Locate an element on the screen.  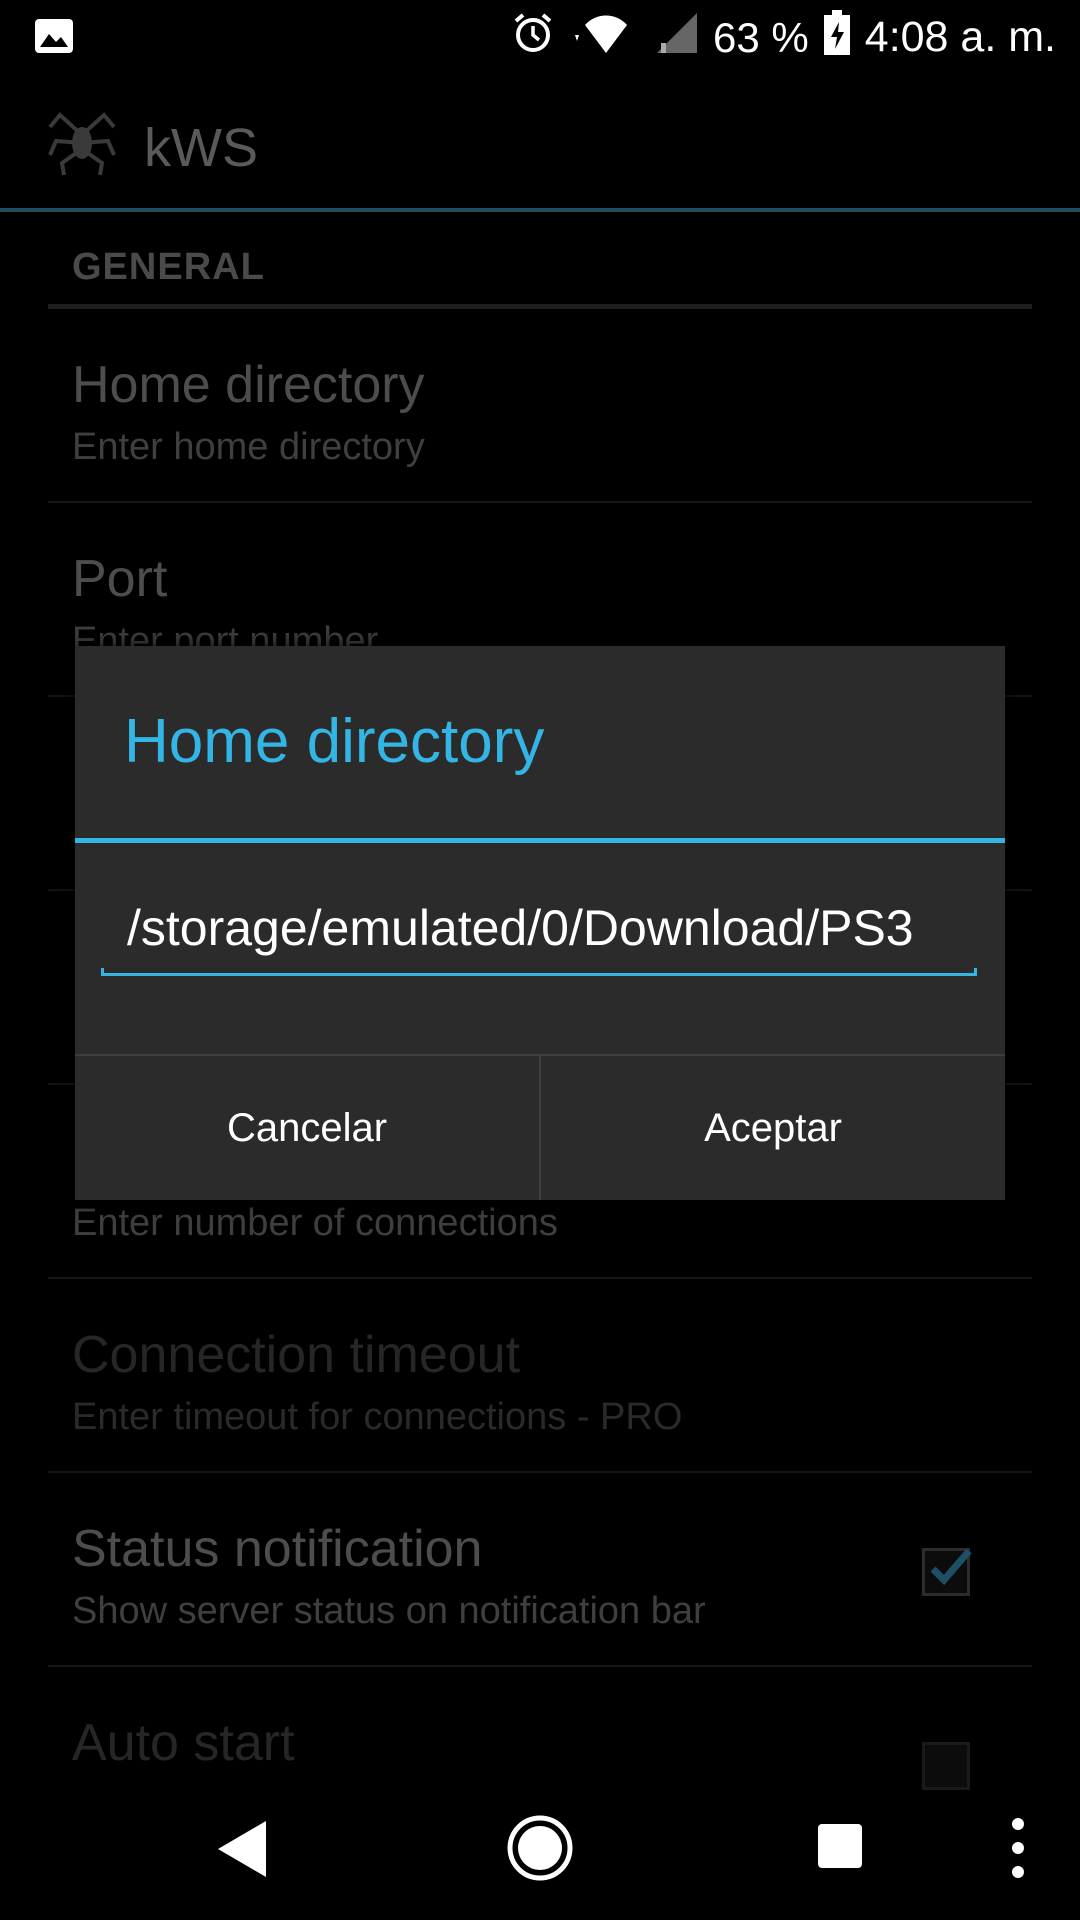
input-underline is located at coordinates (539, 972).